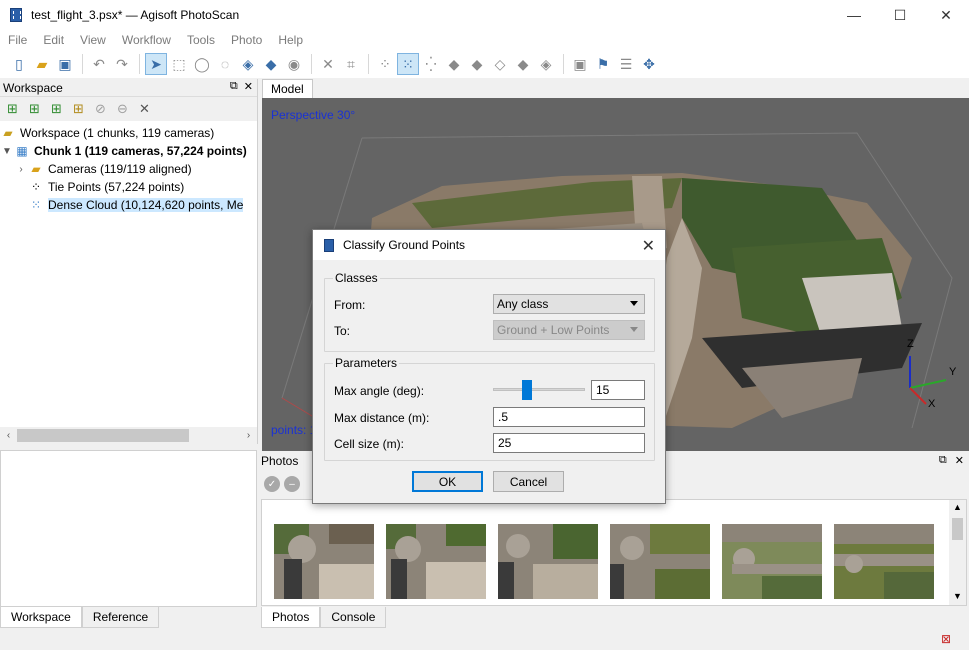 The image size is (969, 650). I want to click on dense-cloud-classes-icon: ⁛, so click(431, 64).